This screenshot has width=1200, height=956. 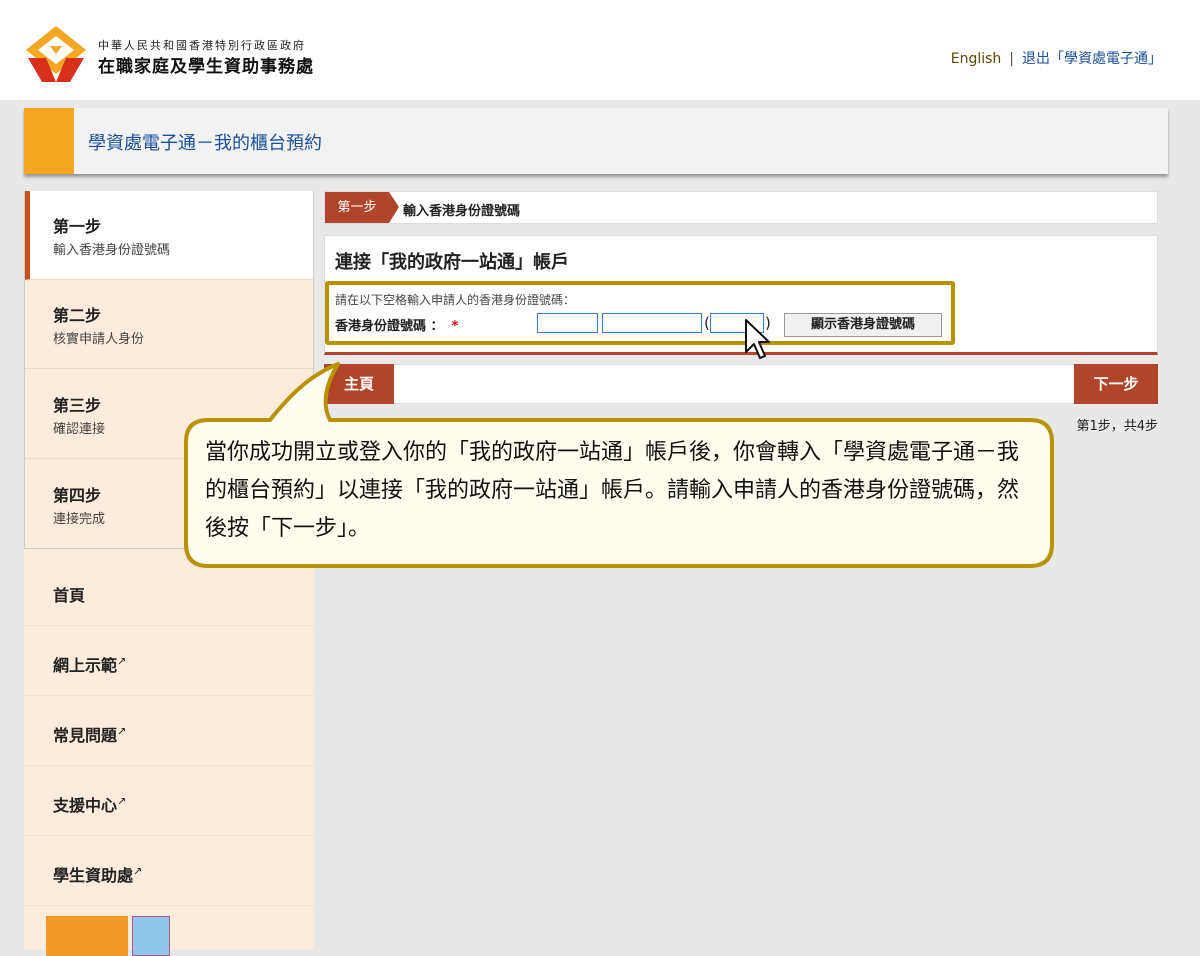 I want to click on breadcrumb-text: 輸入香港身份證號碼, so click(x=462, y=211).